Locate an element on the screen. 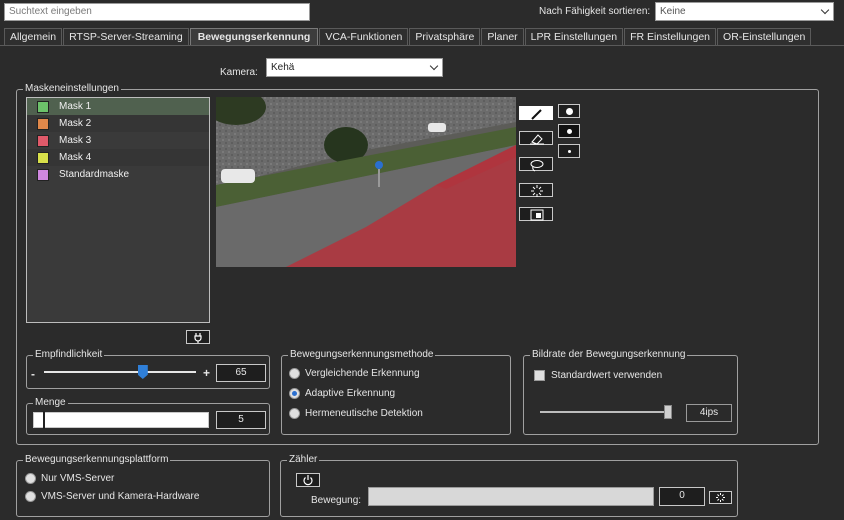 This screenshot has height=520, width=844. tab-fr: FR Einstellungen is located at coordinates (670, 37).